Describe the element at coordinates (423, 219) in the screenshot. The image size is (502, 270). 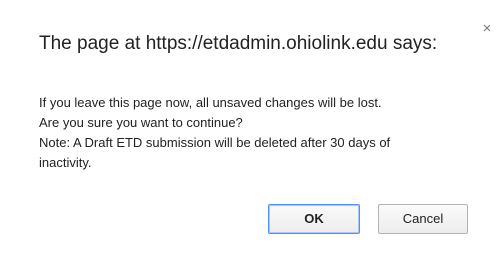
I see `cancel-button: Cancel` at that location.